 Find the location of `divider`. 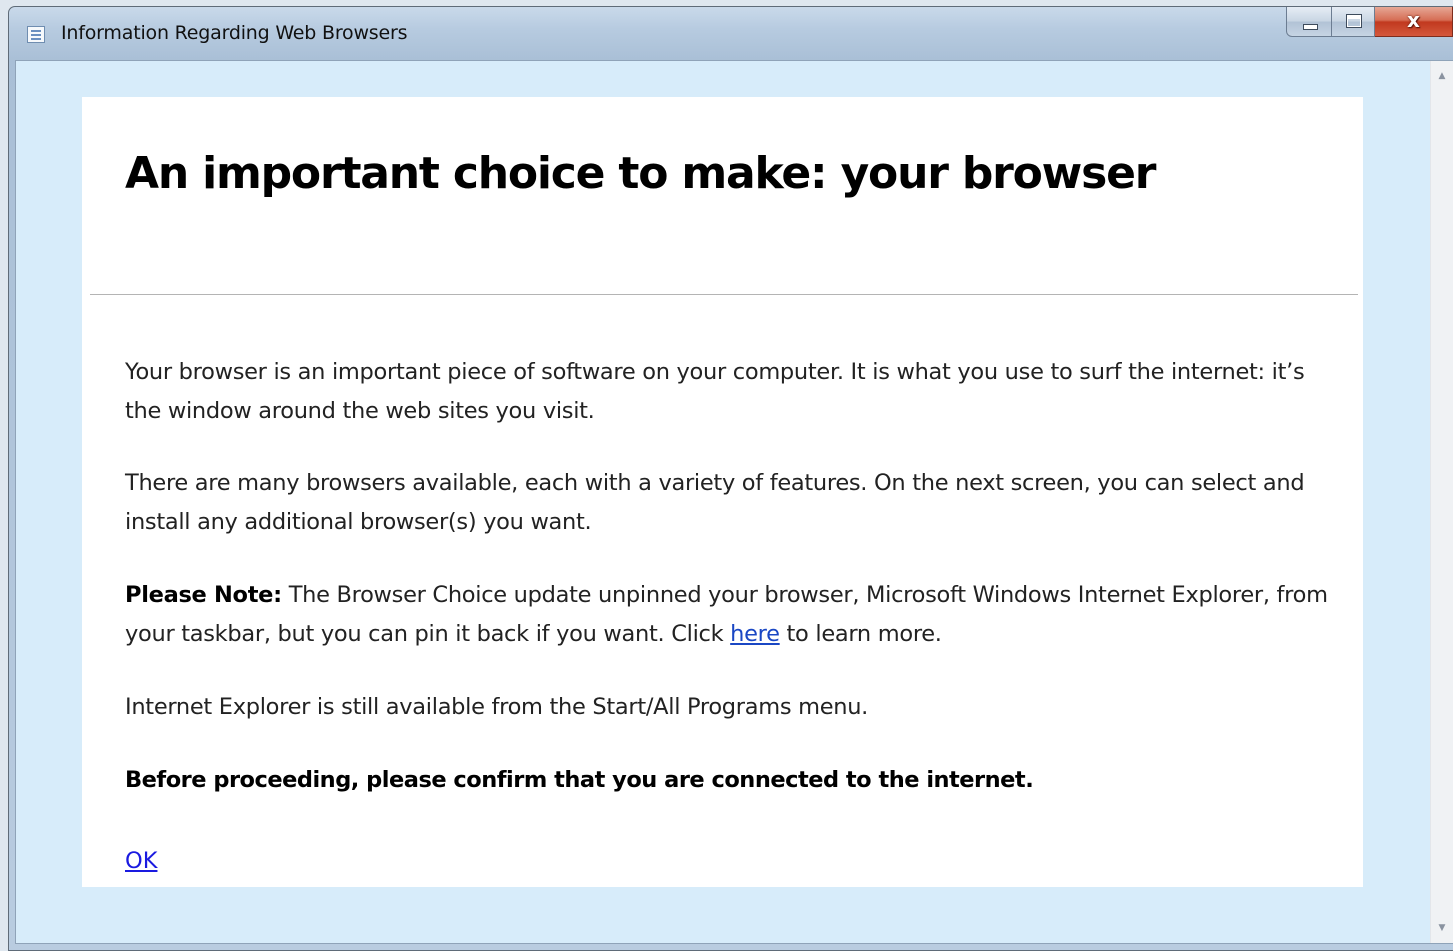

divider is located at coordinates (724, 294).